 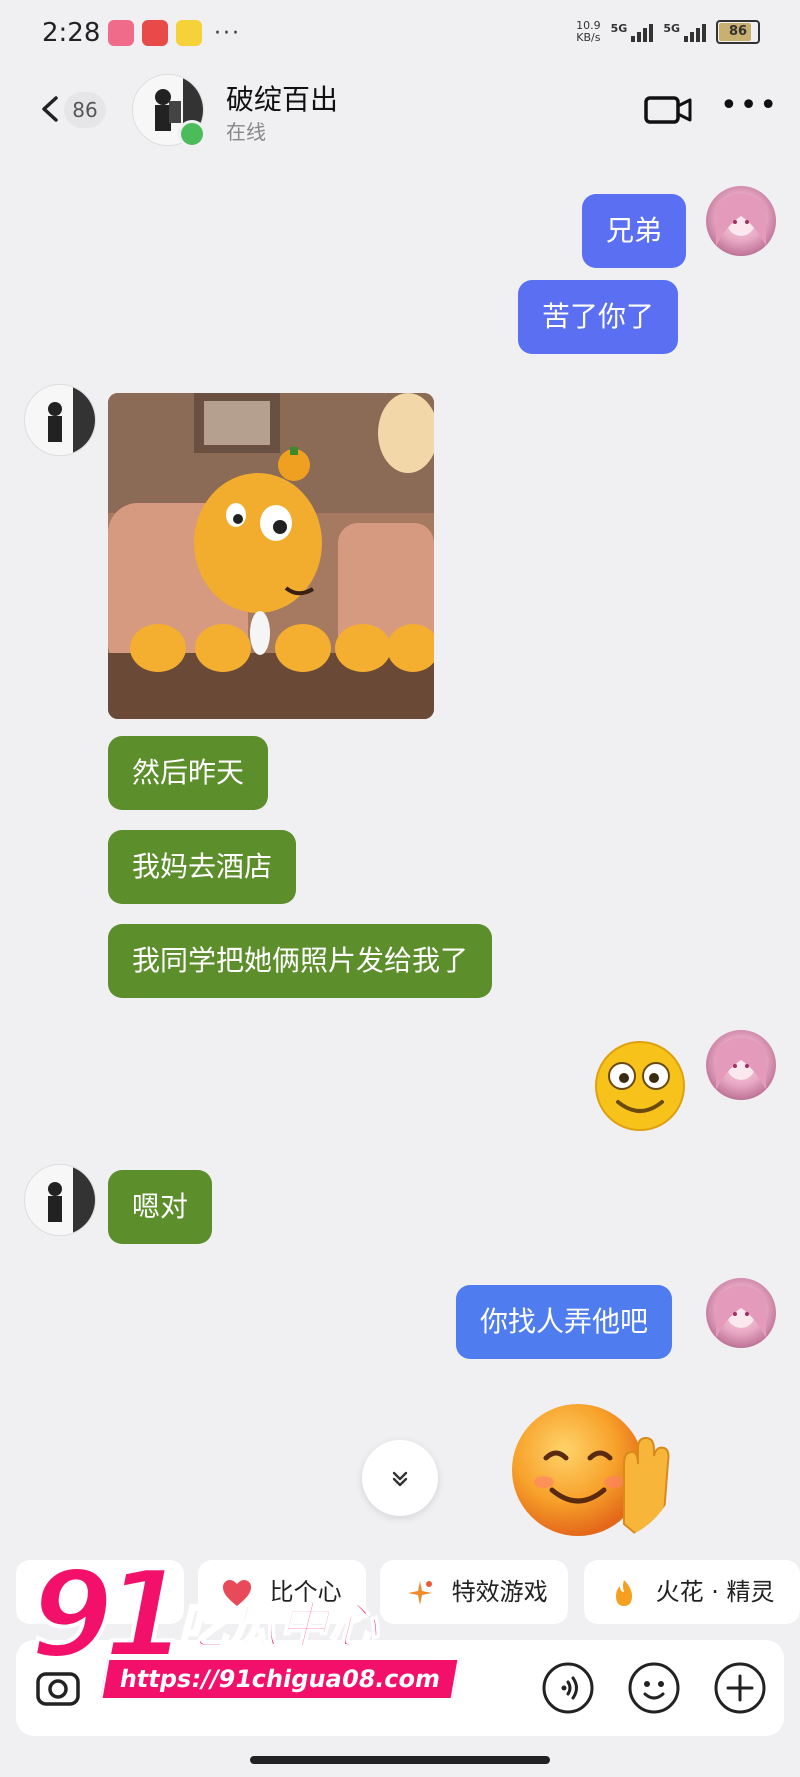 I want to click on home-indicator, so click(x=400, y=1760).